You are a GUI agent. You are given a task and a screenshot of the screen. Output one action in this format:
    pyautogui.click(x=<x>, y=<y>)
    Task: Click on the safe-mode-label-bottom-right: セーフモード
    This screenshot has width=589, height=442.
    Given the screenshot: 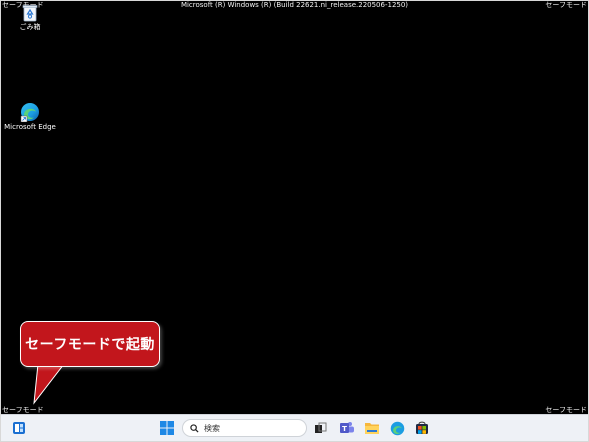 What is the action you would take?
    pyautogui.click(x=566, y=410)
    